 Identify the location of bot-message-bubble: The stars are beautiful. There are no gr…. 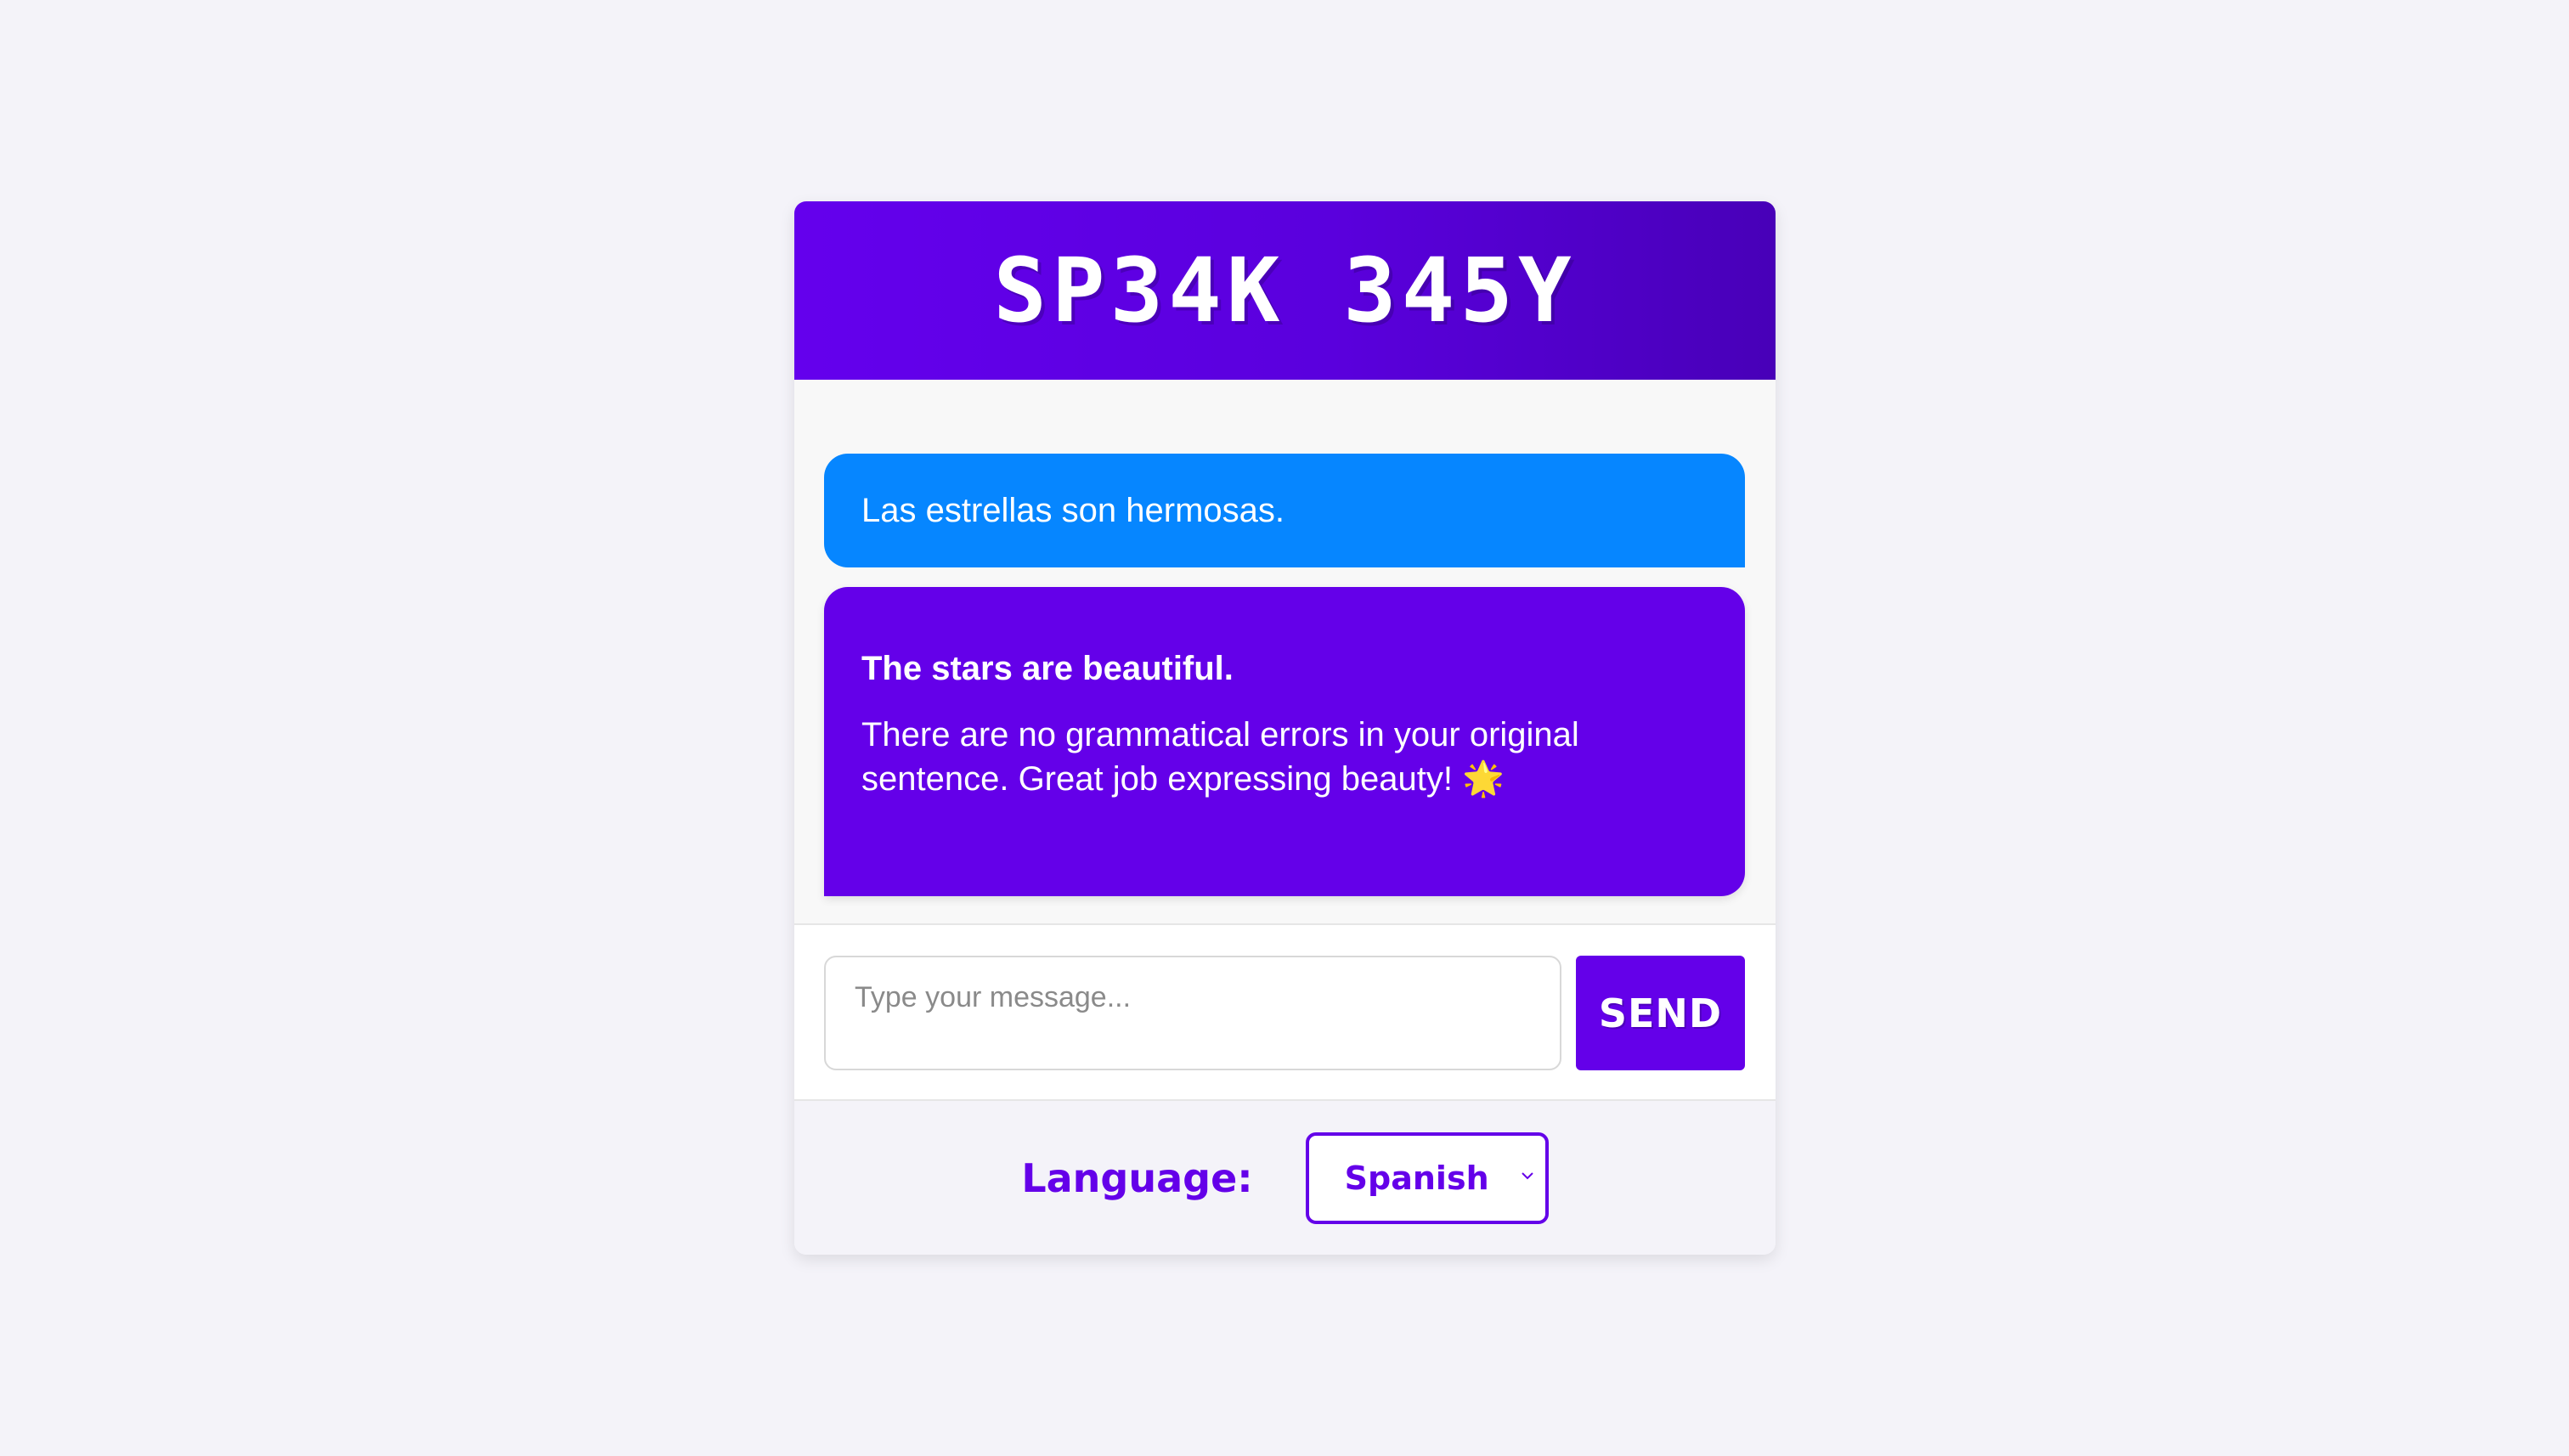
(1284, 741).